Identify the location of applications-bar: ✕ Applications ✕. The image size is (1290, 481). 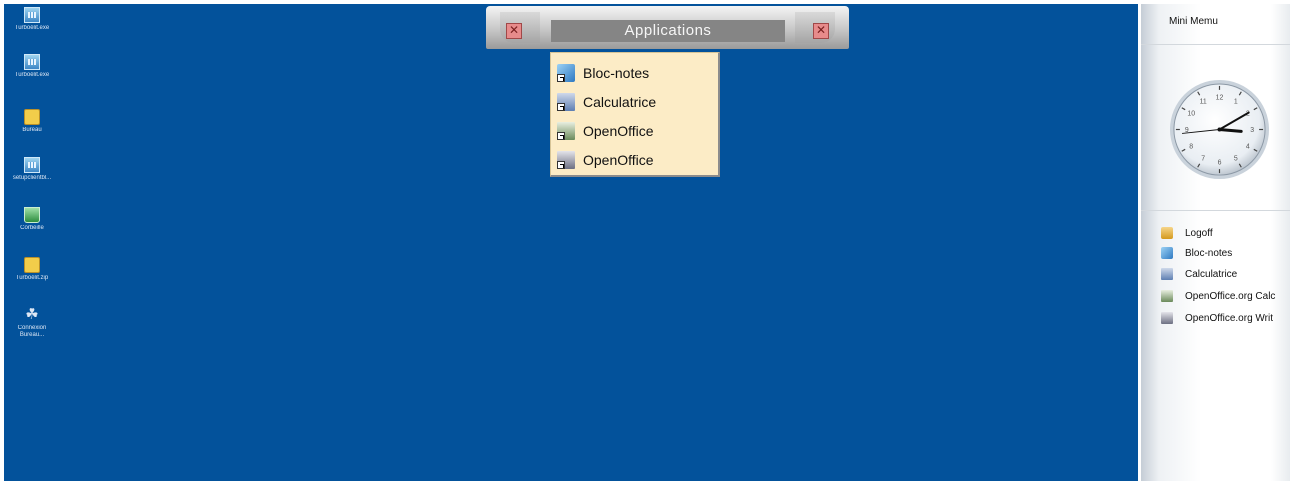
(667, 27).